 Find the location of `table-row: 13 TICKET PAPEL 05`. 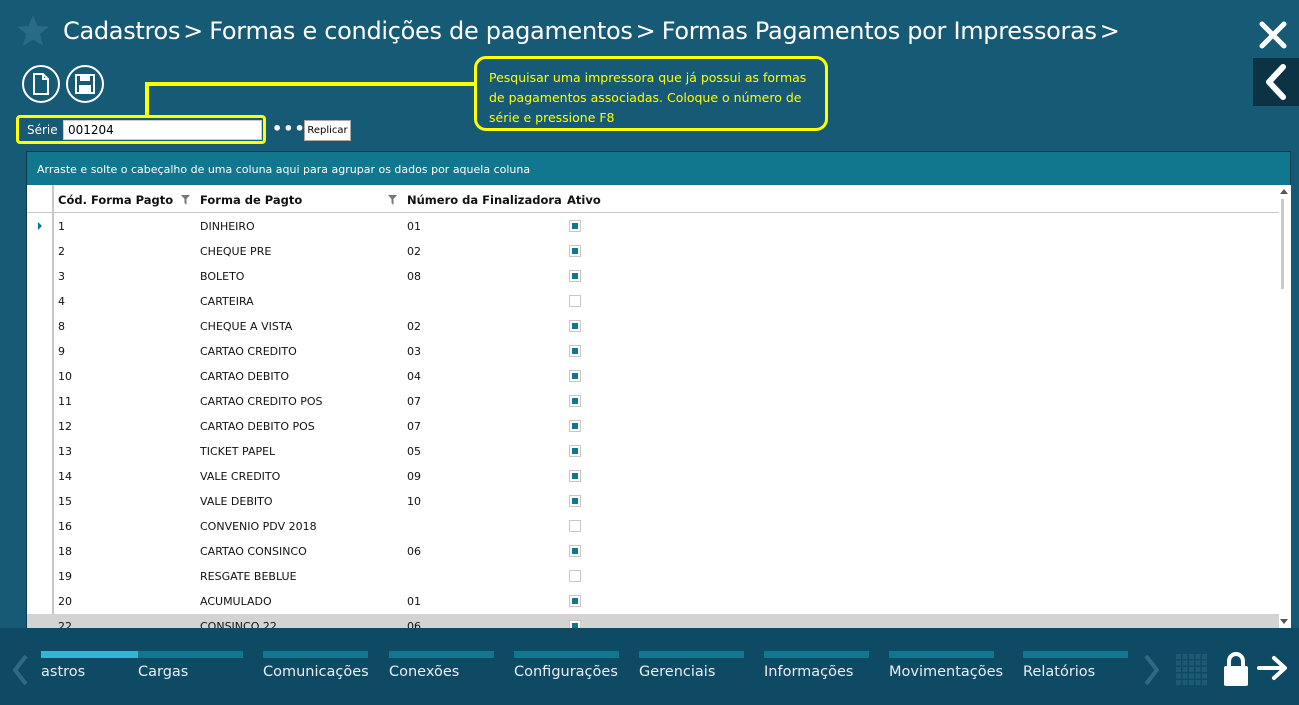

table-row: 13 TICKET PAPEL 05 is located at coordinates (653, 451).